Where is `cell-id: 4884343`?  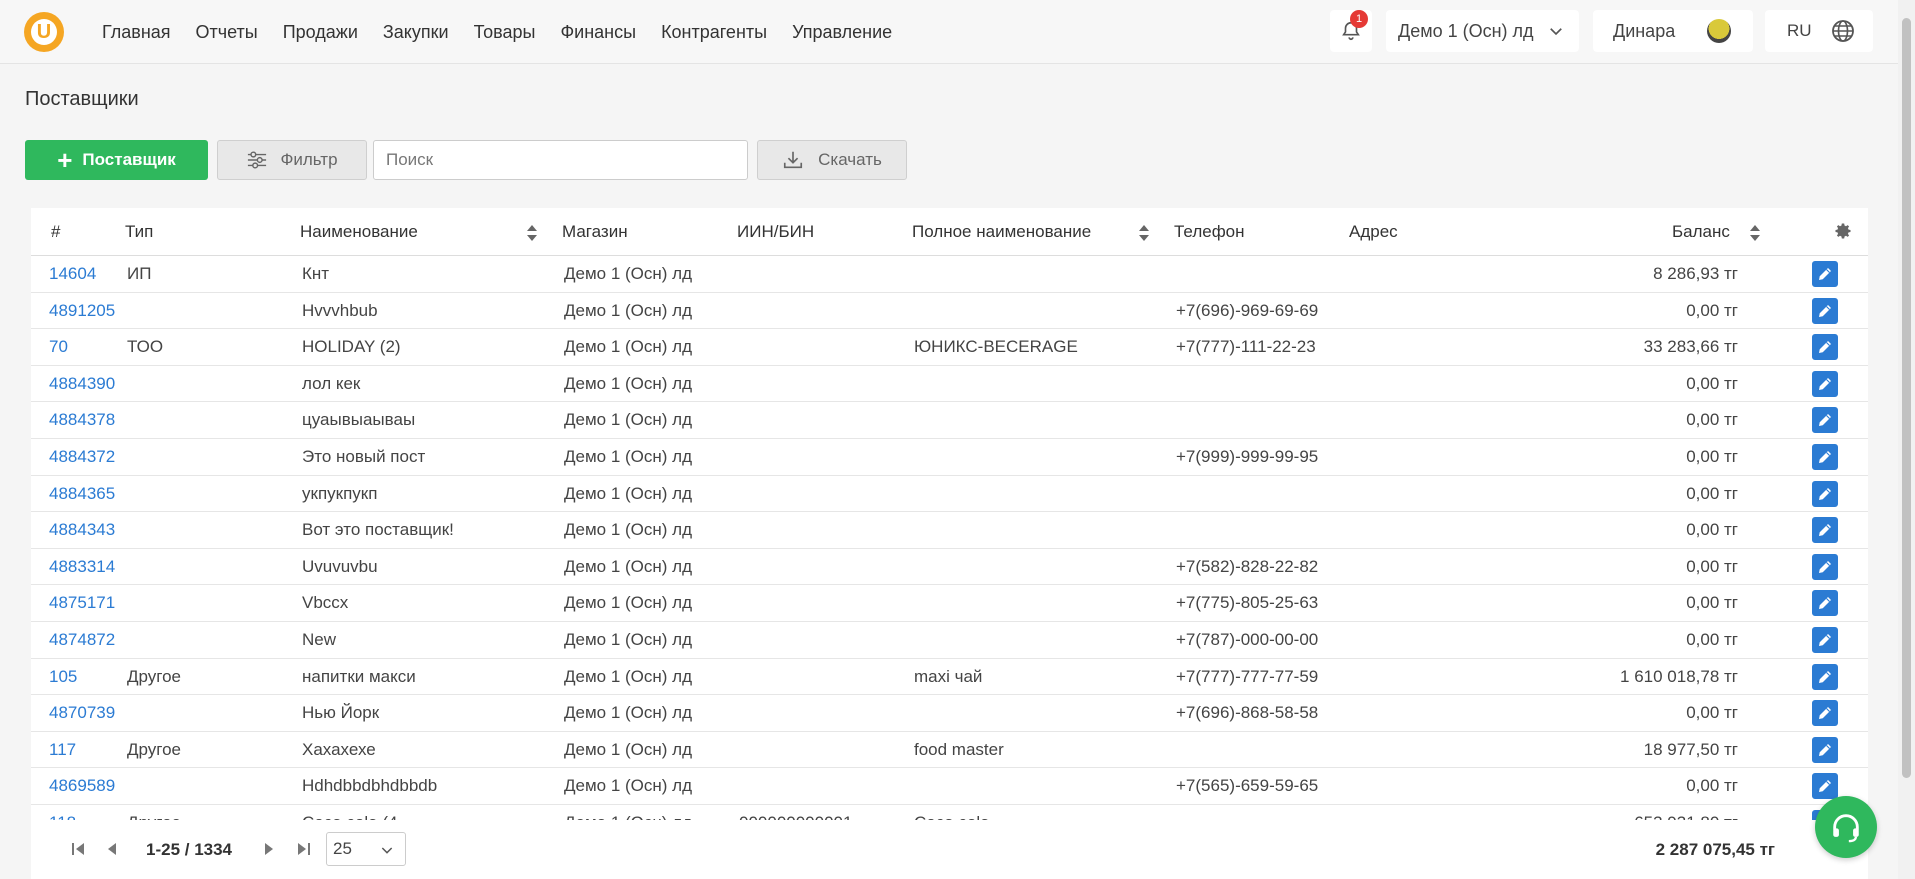 cell-id: 4884343 is located at coordinates (82, 530).